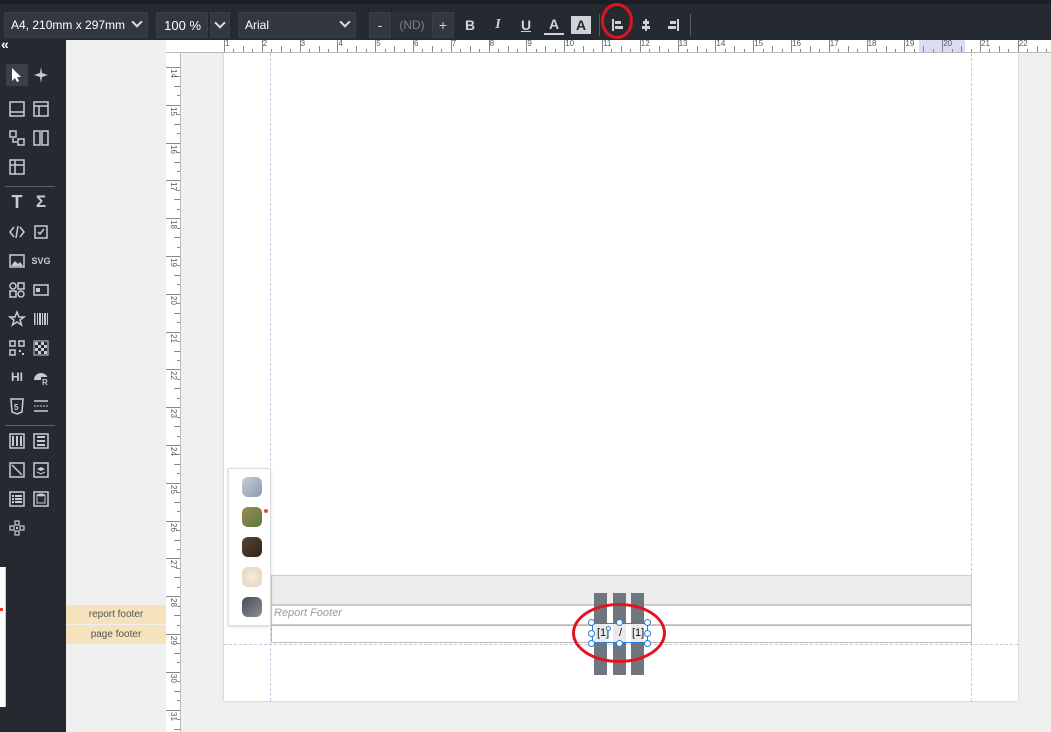 The image size is (1051, 732). I want to click on r-chart-tool: R, so click(41, 377).